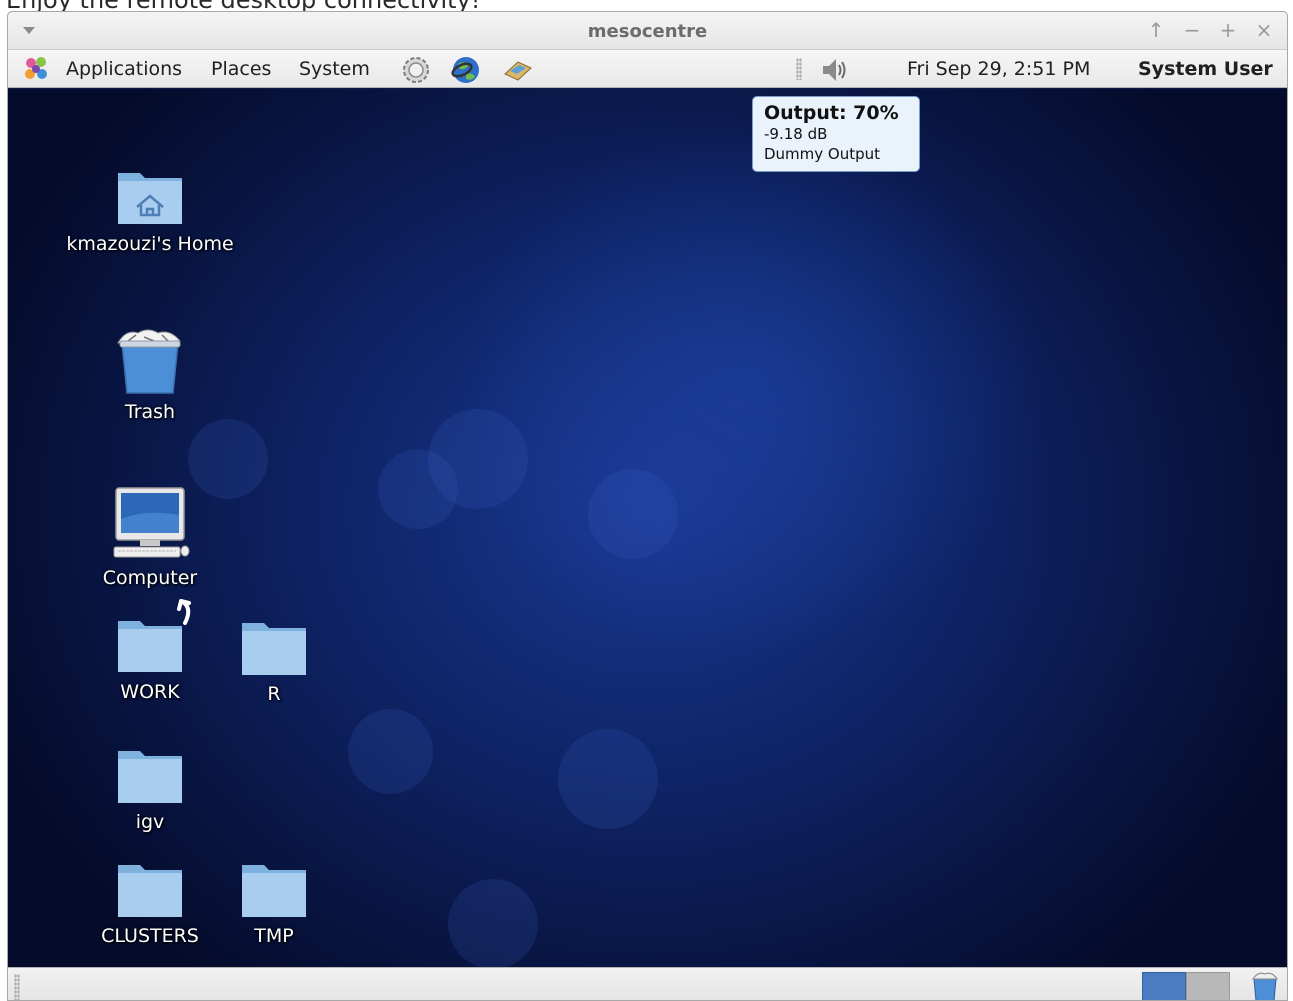  What do you see at coordinates (151, 522) in the screenshot?
I see `computer-icon` at bounding box center [151, 522].